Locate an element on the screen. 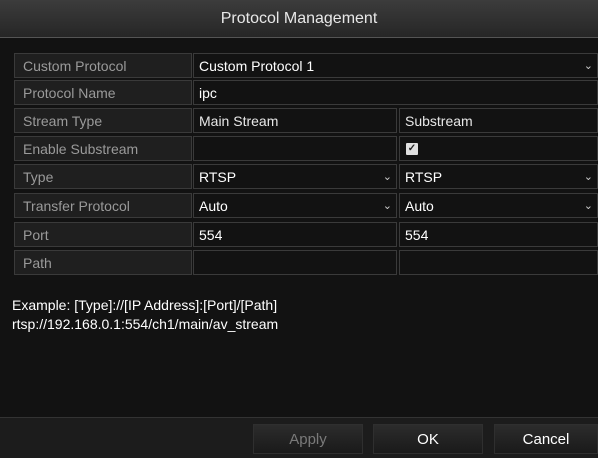 Image resolution: width=598 pixels, height=458 pixels. row-transfer-protocol: Transfer Protocol Auto ⌄ Auto ⌄ is located at coordinates (304, 206).